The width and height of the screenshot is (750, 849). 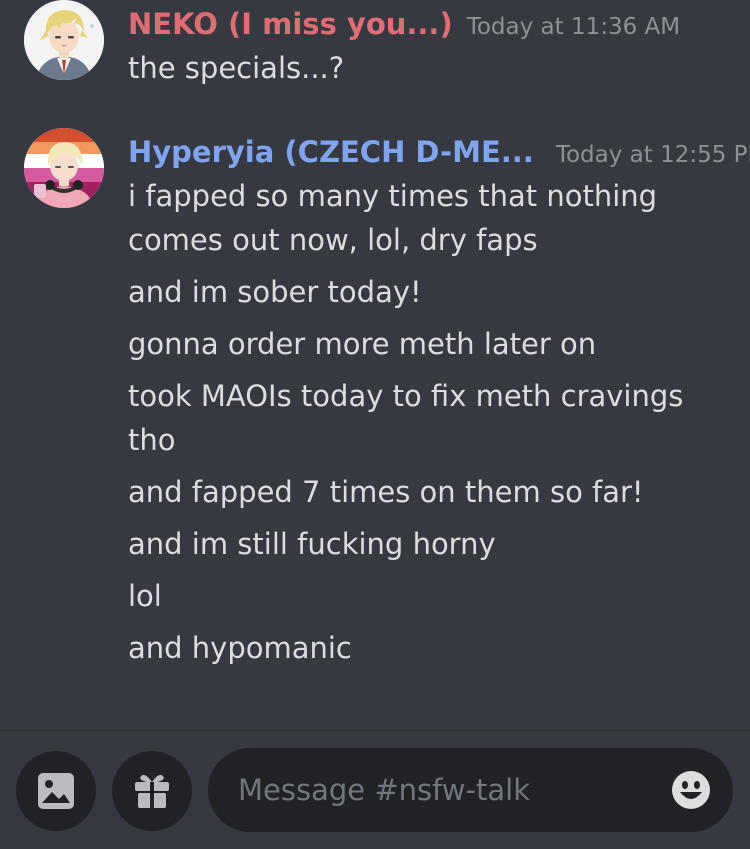 What do you see at coordinates (406, 396) in the screenshot?
I see `message-text: took MAOIs today to fix meth cravings` at bounding box center [406, 396].